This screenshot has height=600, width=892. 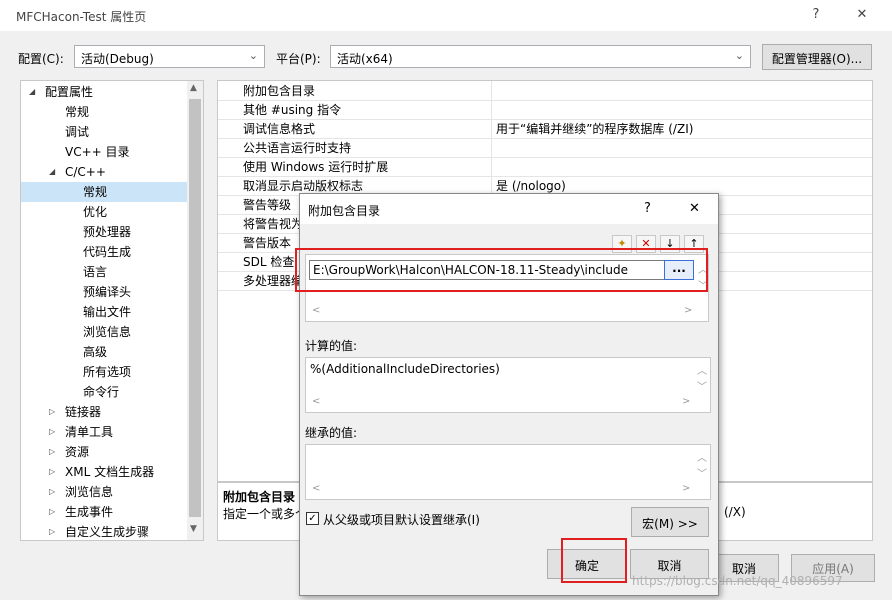 I want to click on tree-item-label: 配置属性, so click(x=69, y=92).